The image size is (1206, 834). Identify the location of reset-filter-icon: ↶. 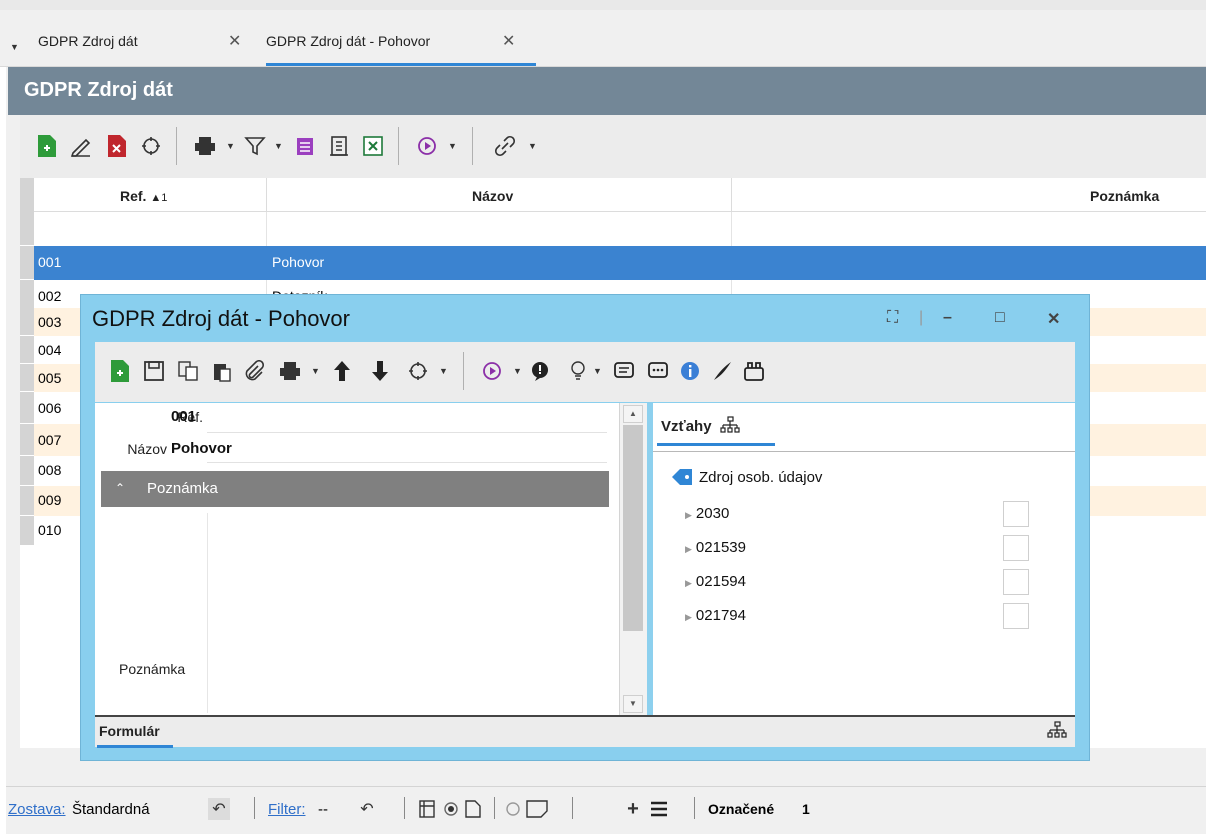
(367, 809).